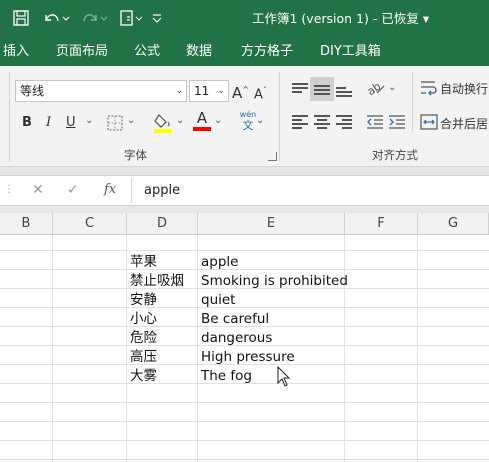 The width and height of the screenshot is (489, 462). What do you see at coordinates (48, 123) in the screenshot?
I see `italic-button: I` at bounding box center [48, 123].